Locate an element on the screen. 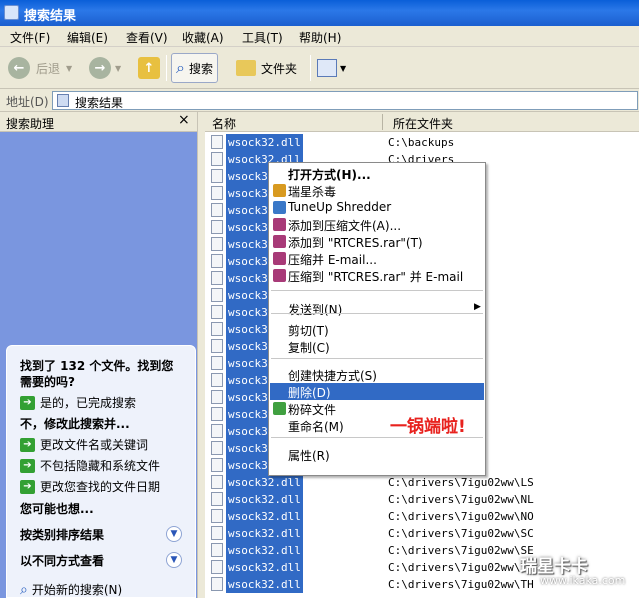 Image resolution: width=639 pixels, height=598 pixels. up-folder-button: ↑ is located at coordinates (149, 68).